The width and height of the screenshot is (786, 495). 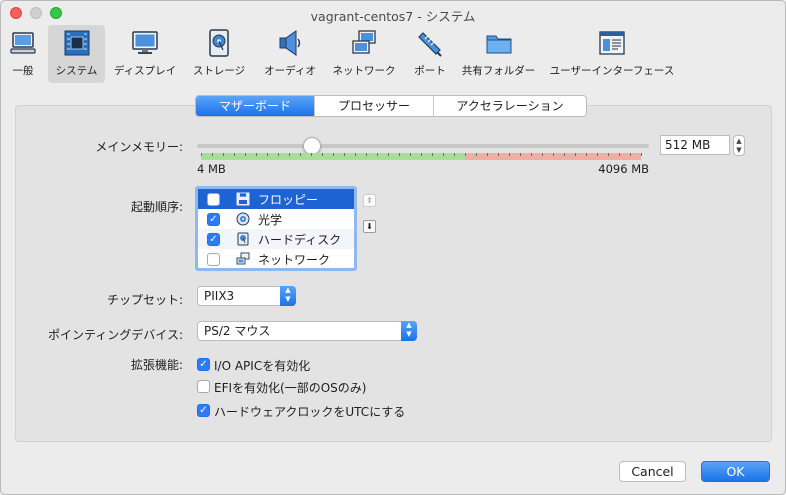 I want to click on memory-min-label: 4 MB, so click(x=211, y=169).